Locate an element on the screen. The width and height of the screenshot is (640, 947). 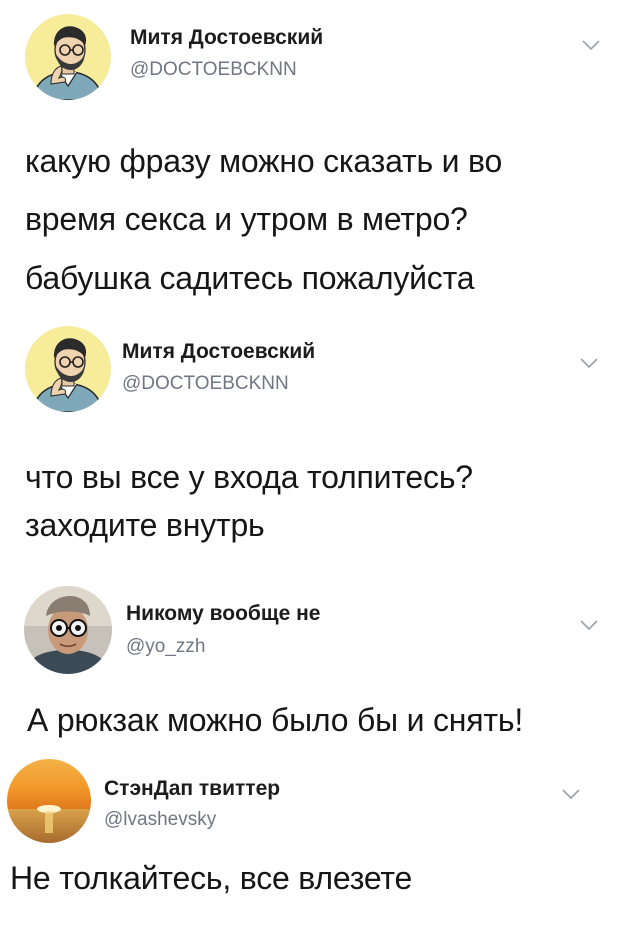
man-with-glasses-avatar is located at coordinates (68, 630).